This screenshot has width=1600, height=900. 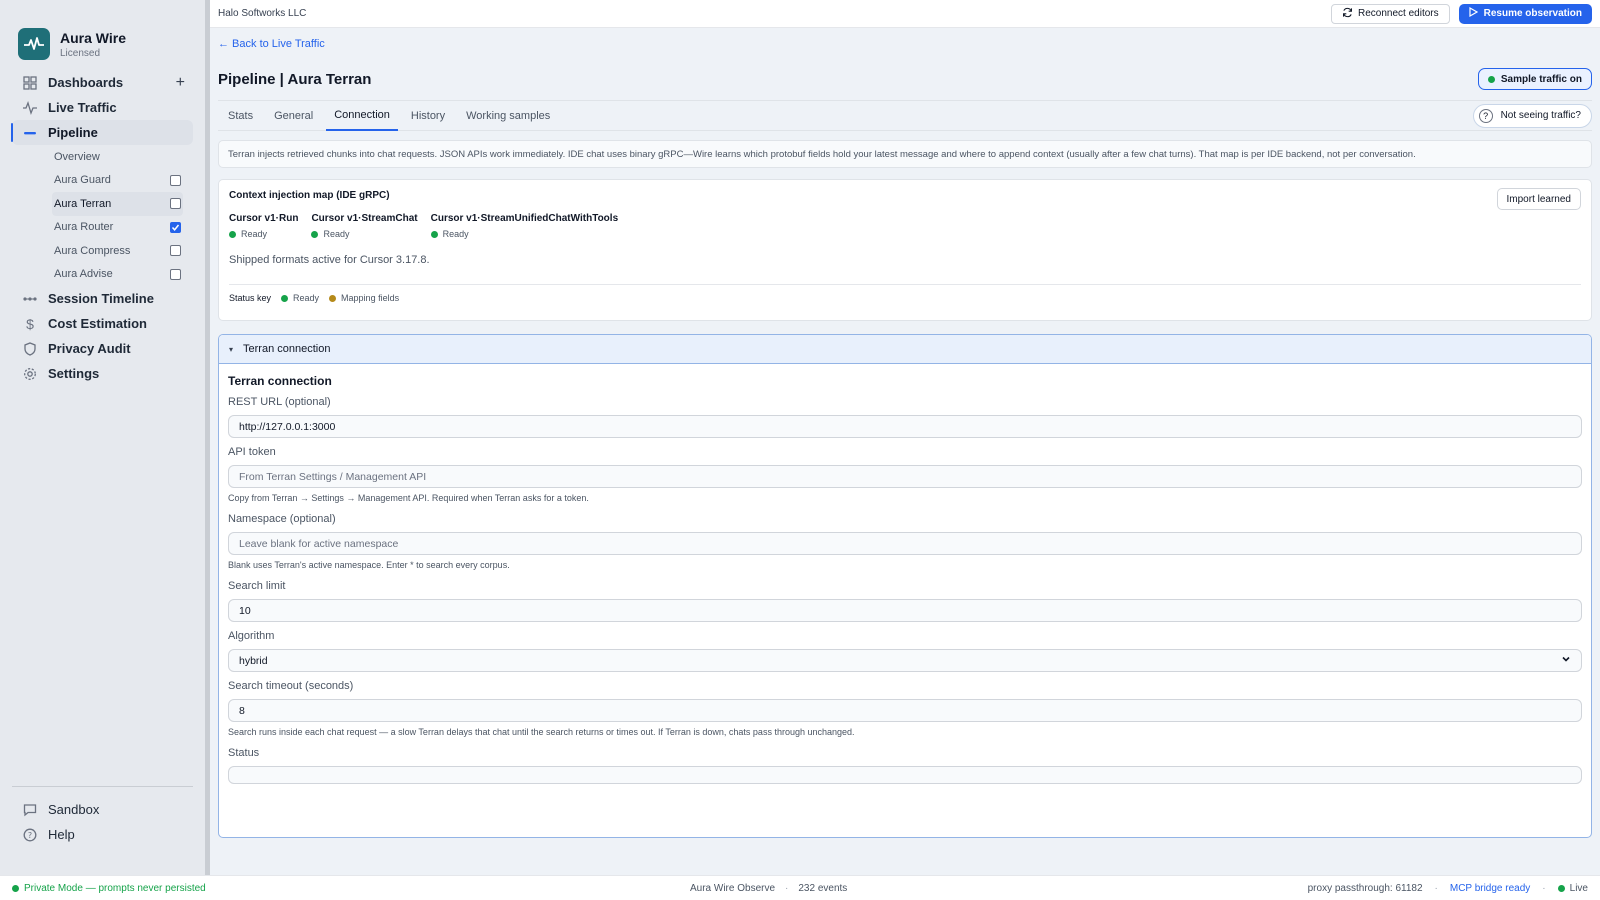 What do you see at coordinates (1538, 199) in the screenshot?
I see `import-learned-button: Import learned` at bounding box center [1538, 199].